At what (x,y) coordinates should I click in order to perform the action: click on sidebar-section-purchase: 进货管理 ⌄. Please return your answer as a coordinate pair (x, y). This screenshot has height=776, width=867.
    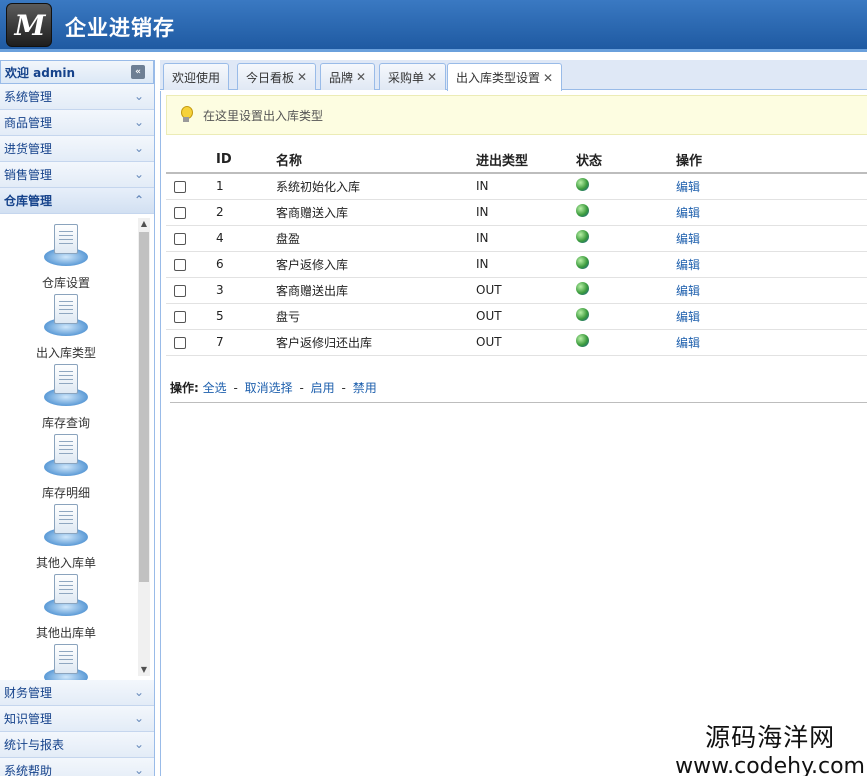
    Looking at the image, I should click on (77, 149).